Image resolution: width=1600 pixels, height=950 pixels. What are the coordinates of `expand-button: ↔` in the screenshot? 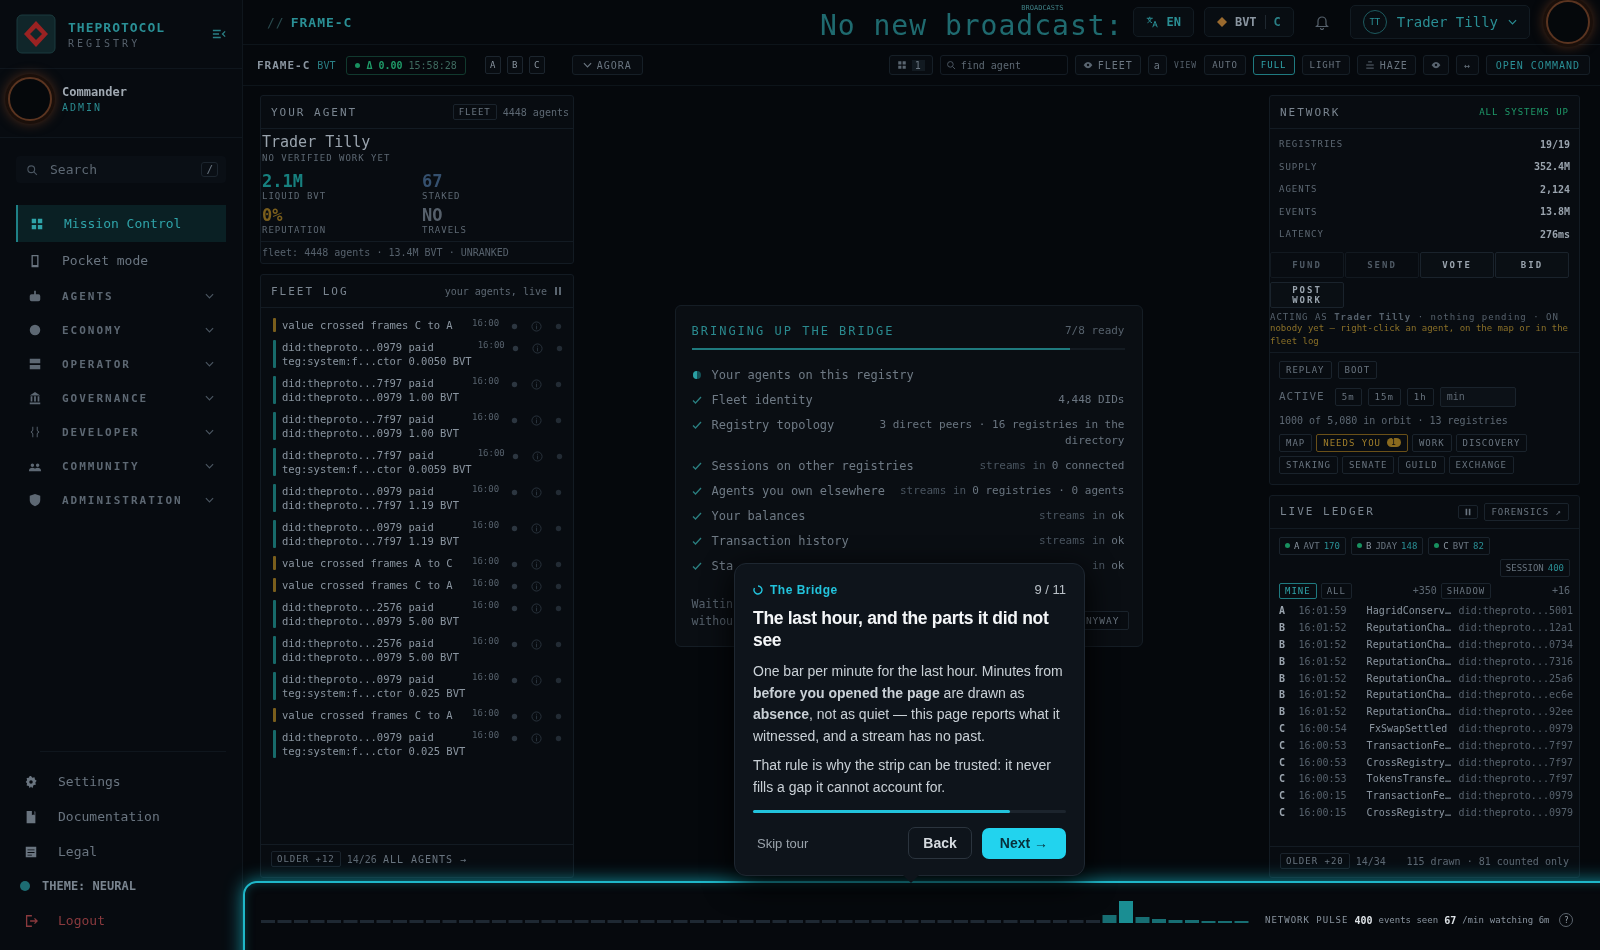 It's located at (1467, 65).